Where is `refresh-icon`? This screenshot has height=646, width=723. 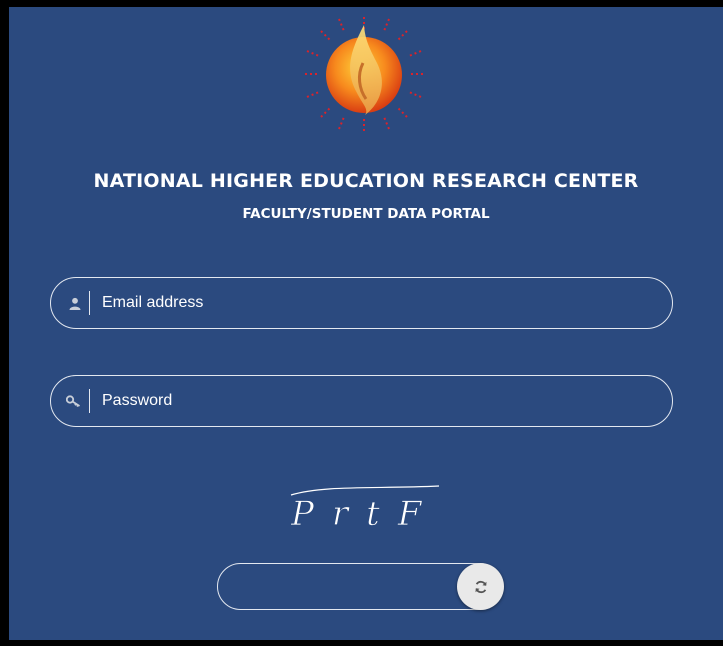
refresh-icon is located at coordinates (480, 586).